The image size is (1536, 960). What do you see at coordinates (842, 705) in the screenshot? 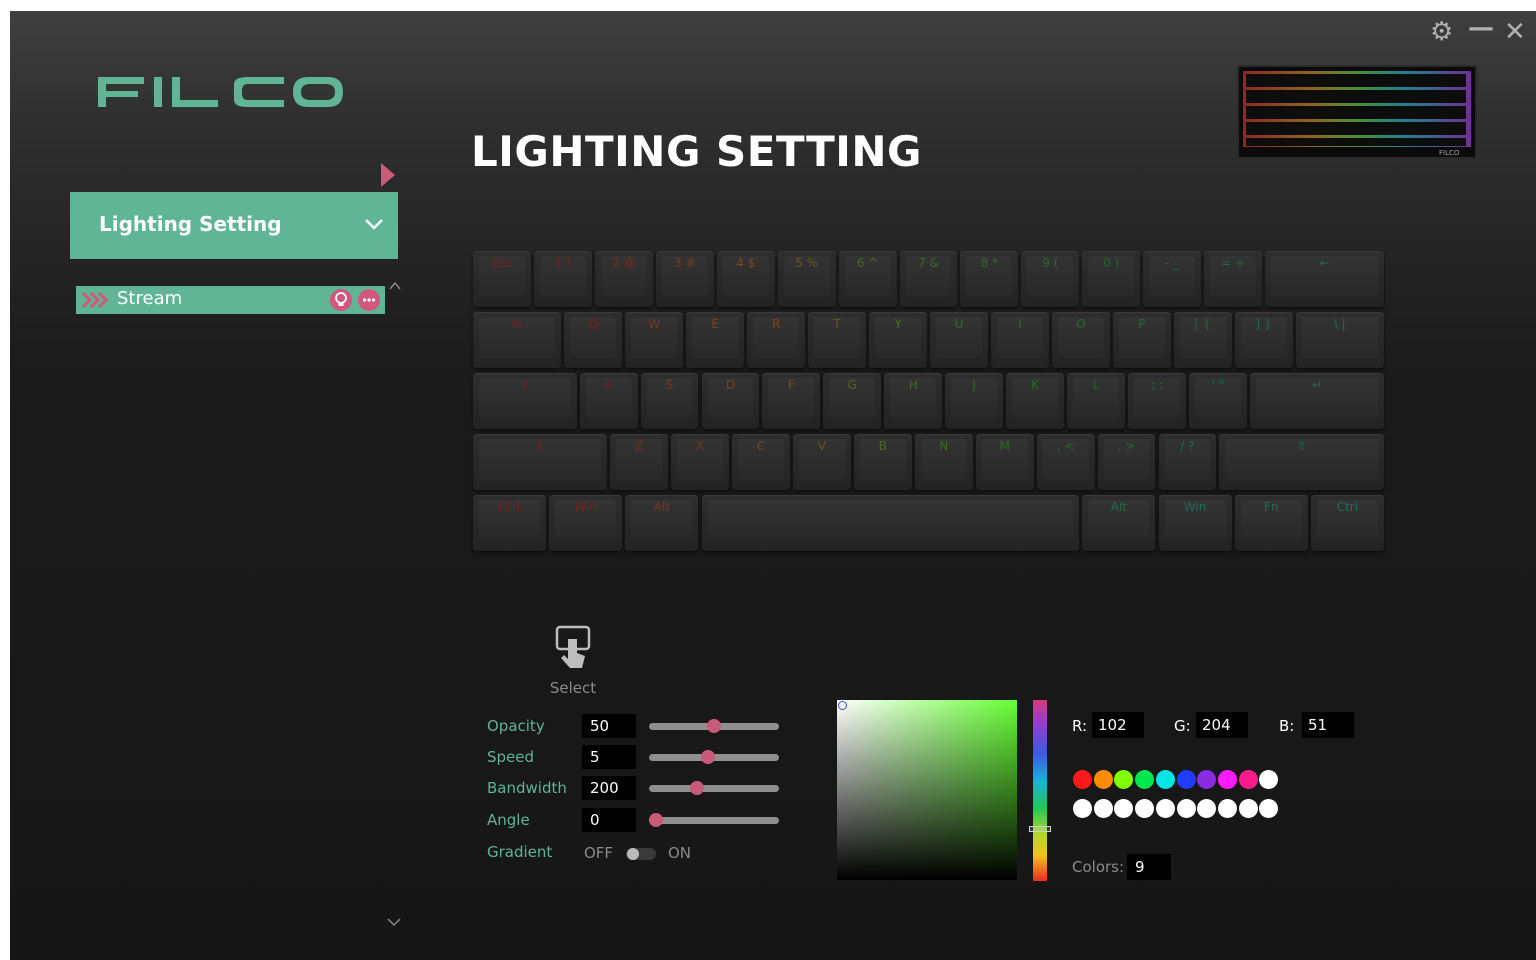
I see `color-picker-cursor` at bounding box center [842, 705].